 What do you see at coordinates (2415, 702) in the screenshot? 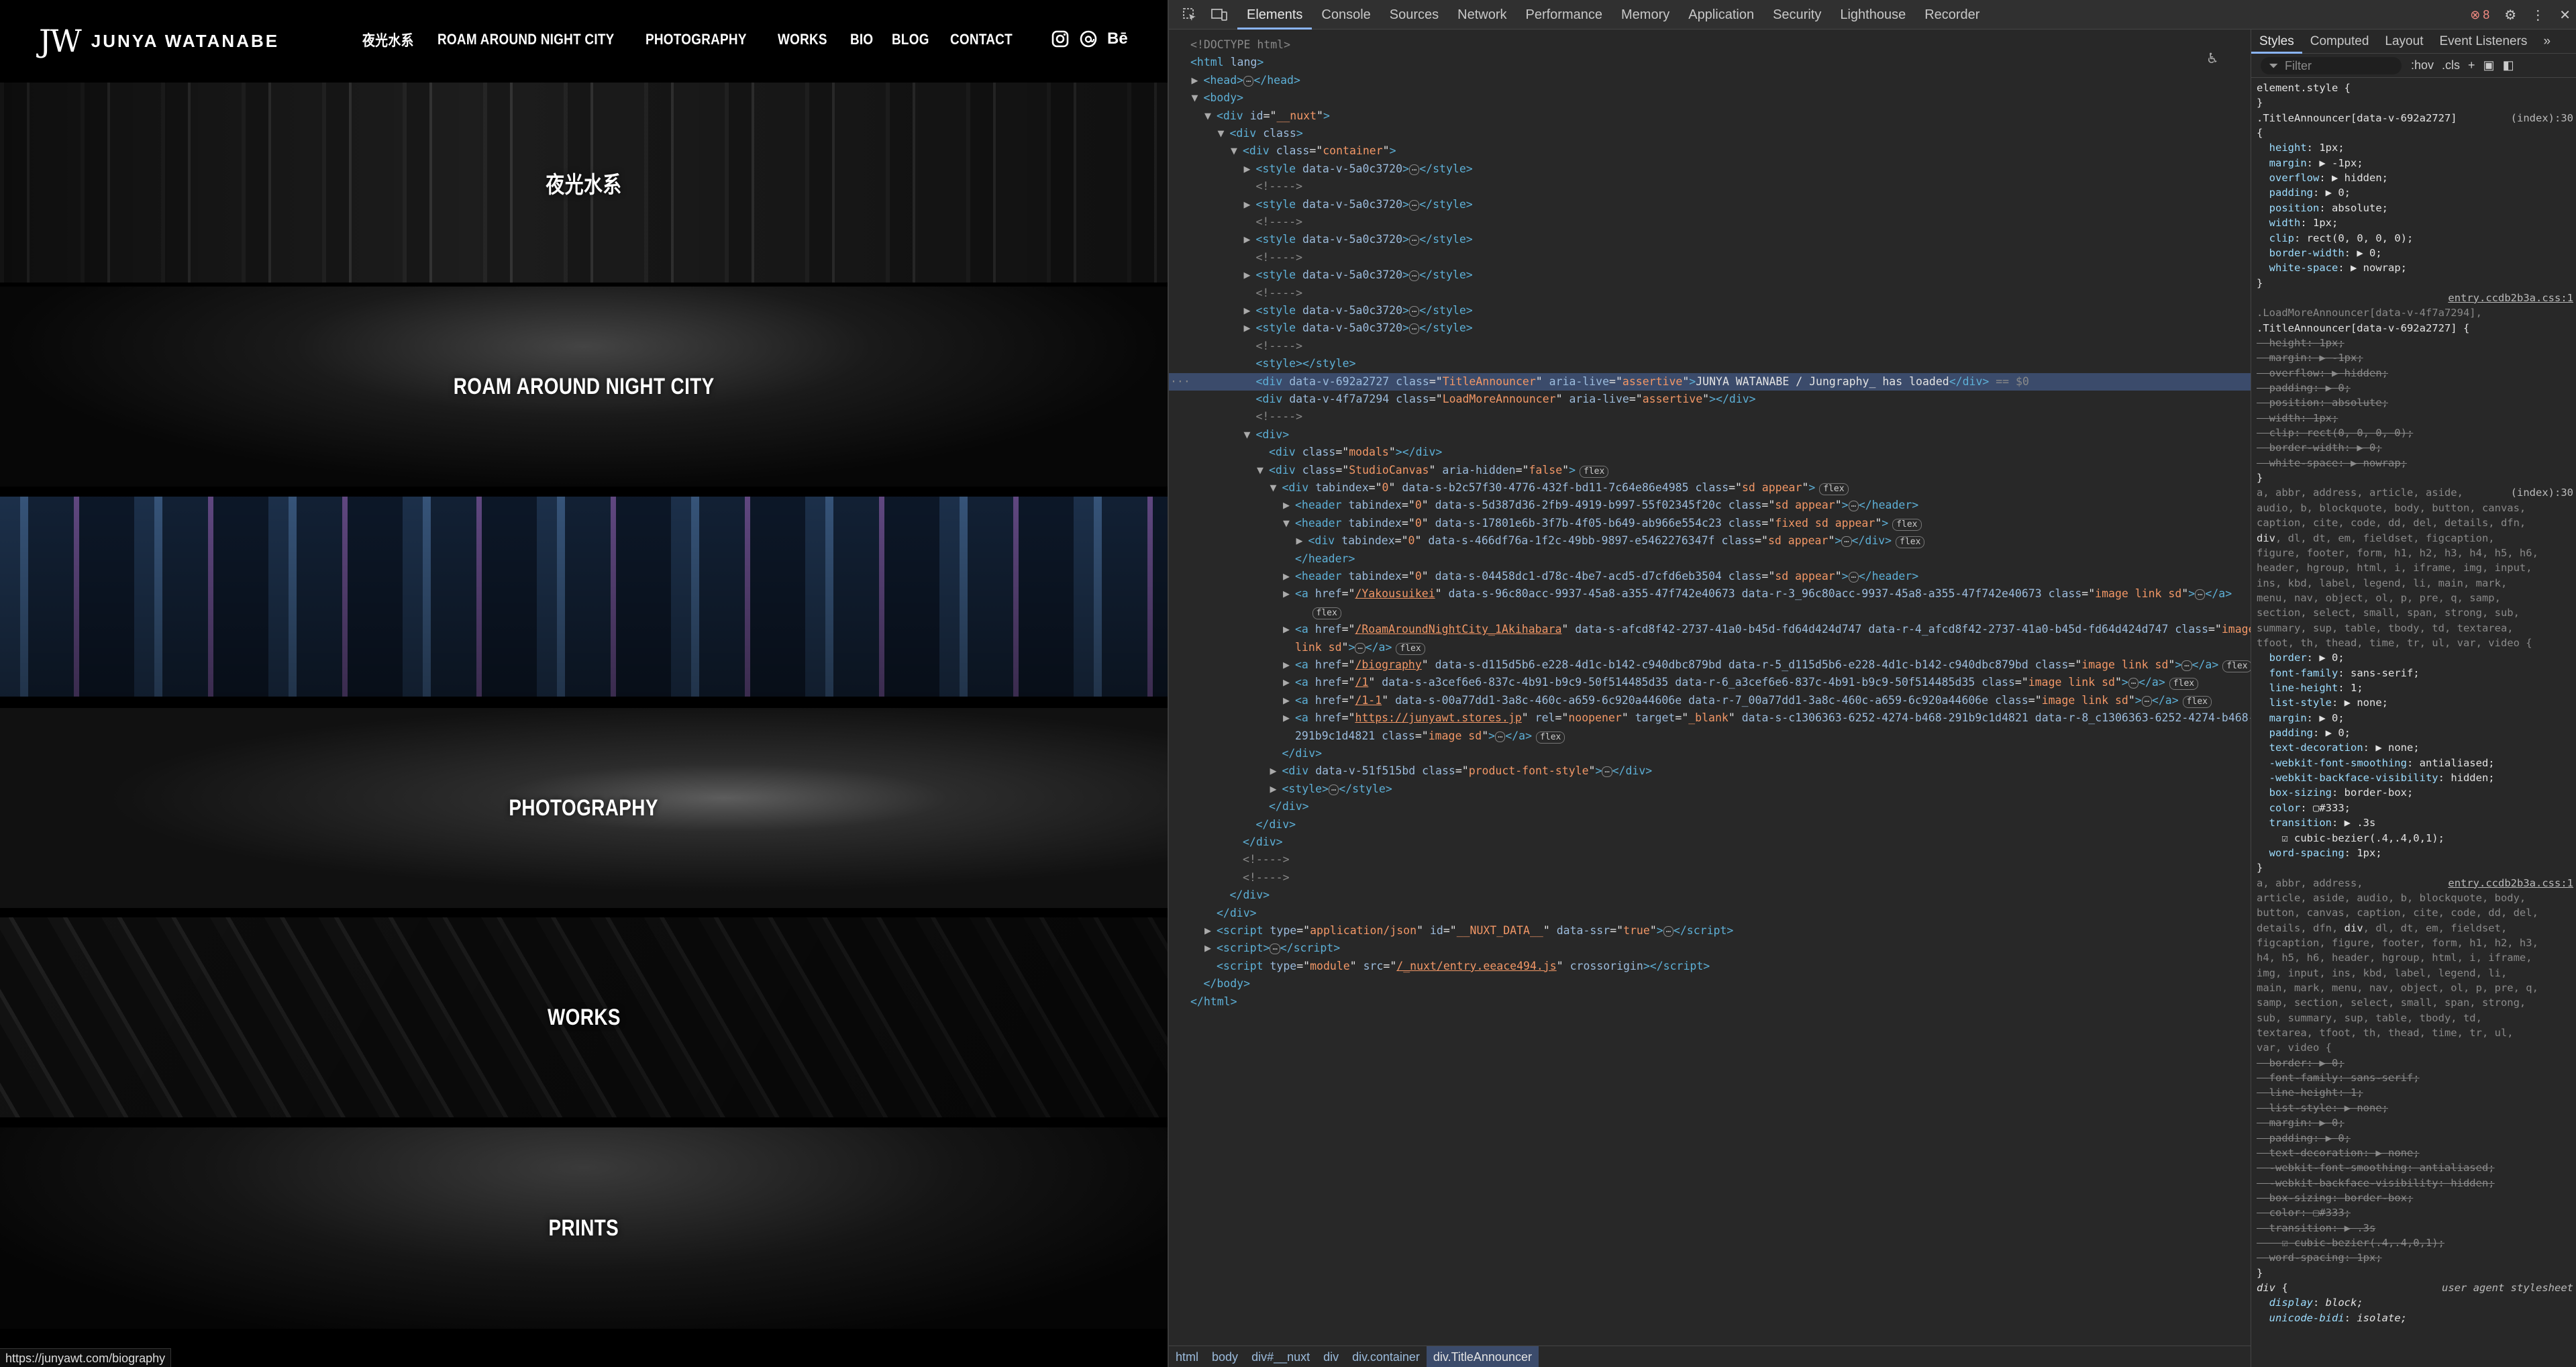
I see `style-rule-line: list-style: ▶ none;` at bounding box center [2415, 702].